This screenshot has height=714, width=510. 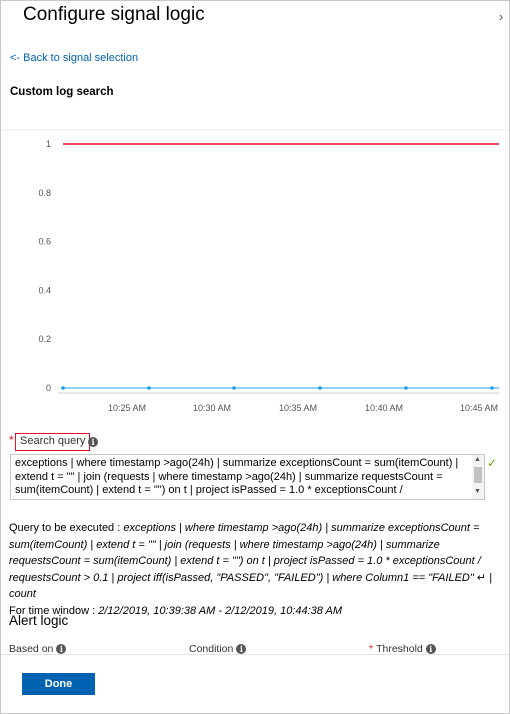 I want to click on search-query-label: Search query, so click(x=53, y=442).